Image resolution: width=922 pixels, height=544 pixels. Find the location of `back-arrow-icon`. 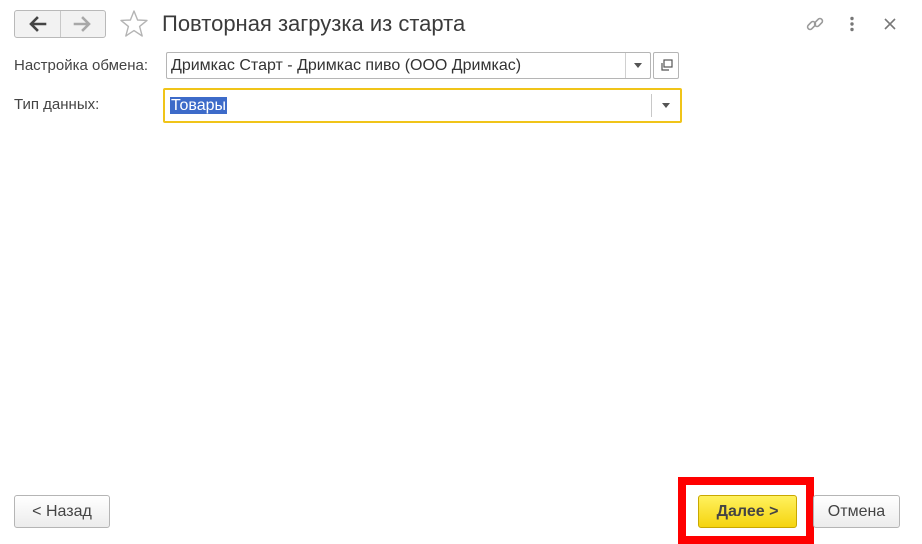

back-arrow-icon is located at coordinates (38, 24).